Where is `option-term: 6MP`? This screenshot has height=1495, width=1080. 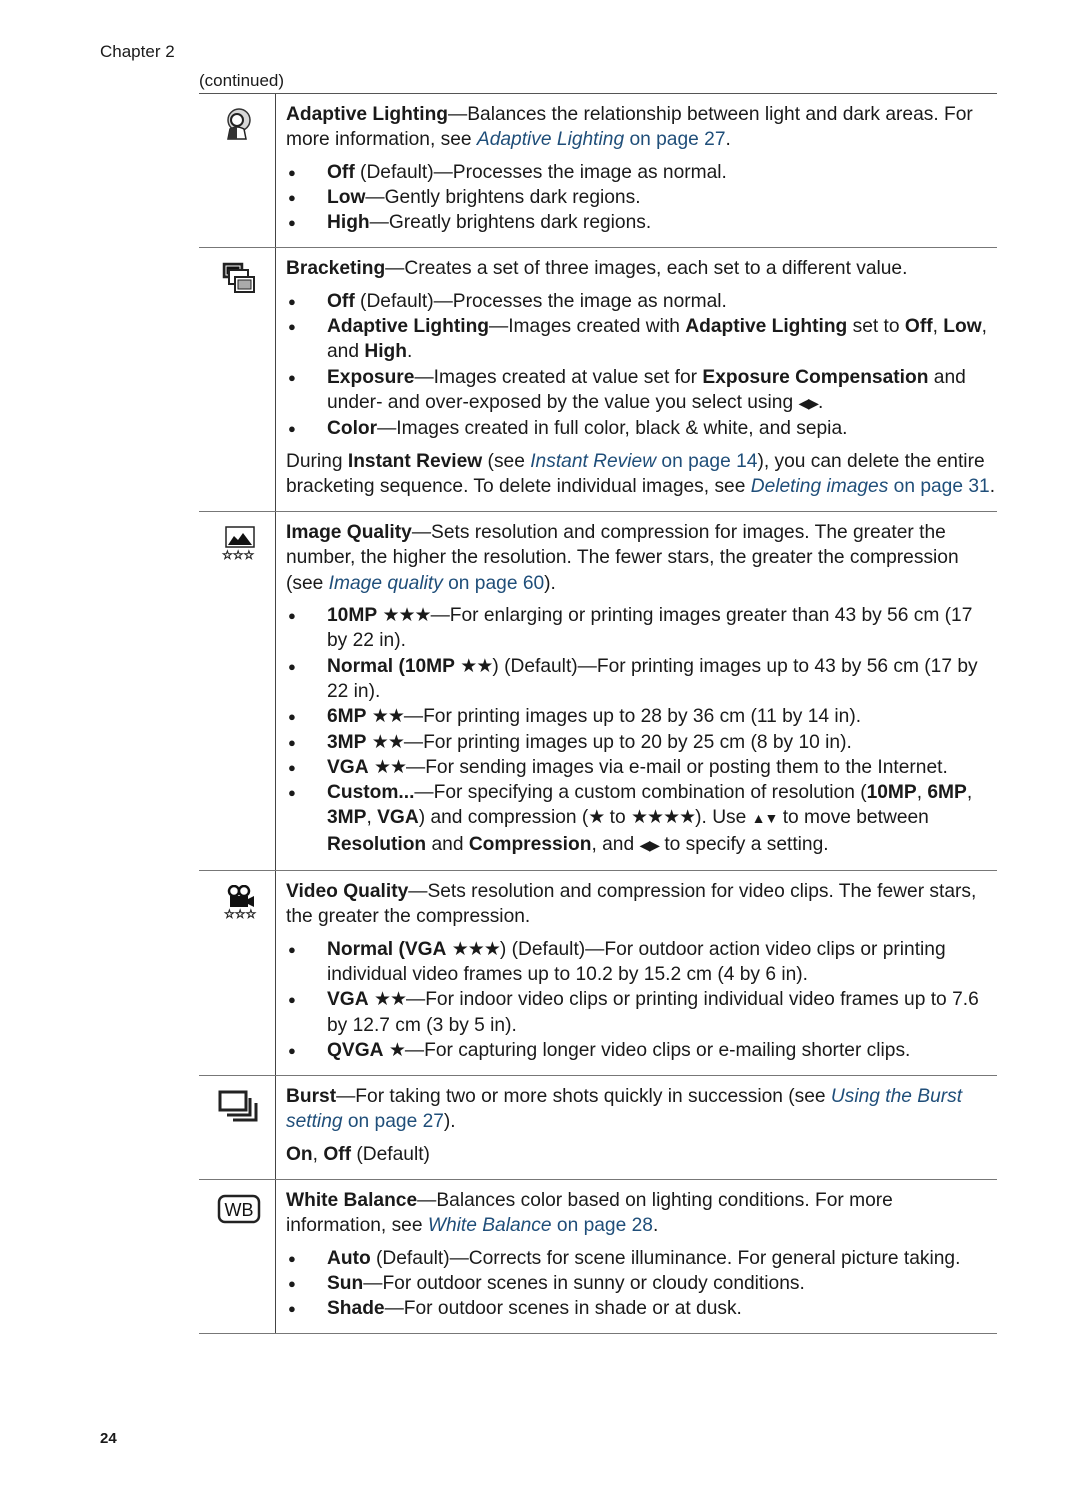
option-term: 6MP is located at coordinates (947, 793).